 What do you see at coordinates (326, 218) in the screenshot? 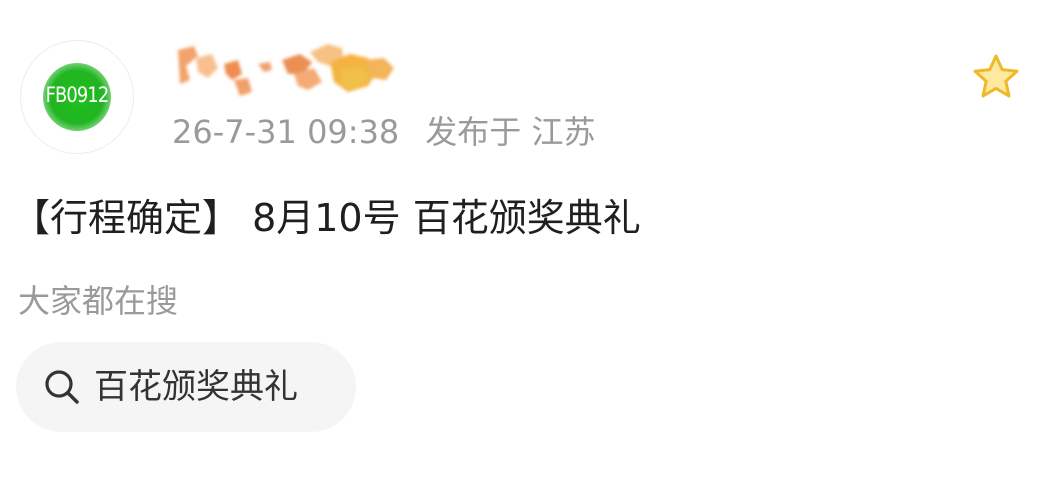
I see `post-title: 【行程确定】 8月10号 百花颁奖典礼` at bounding box center [326, 218].